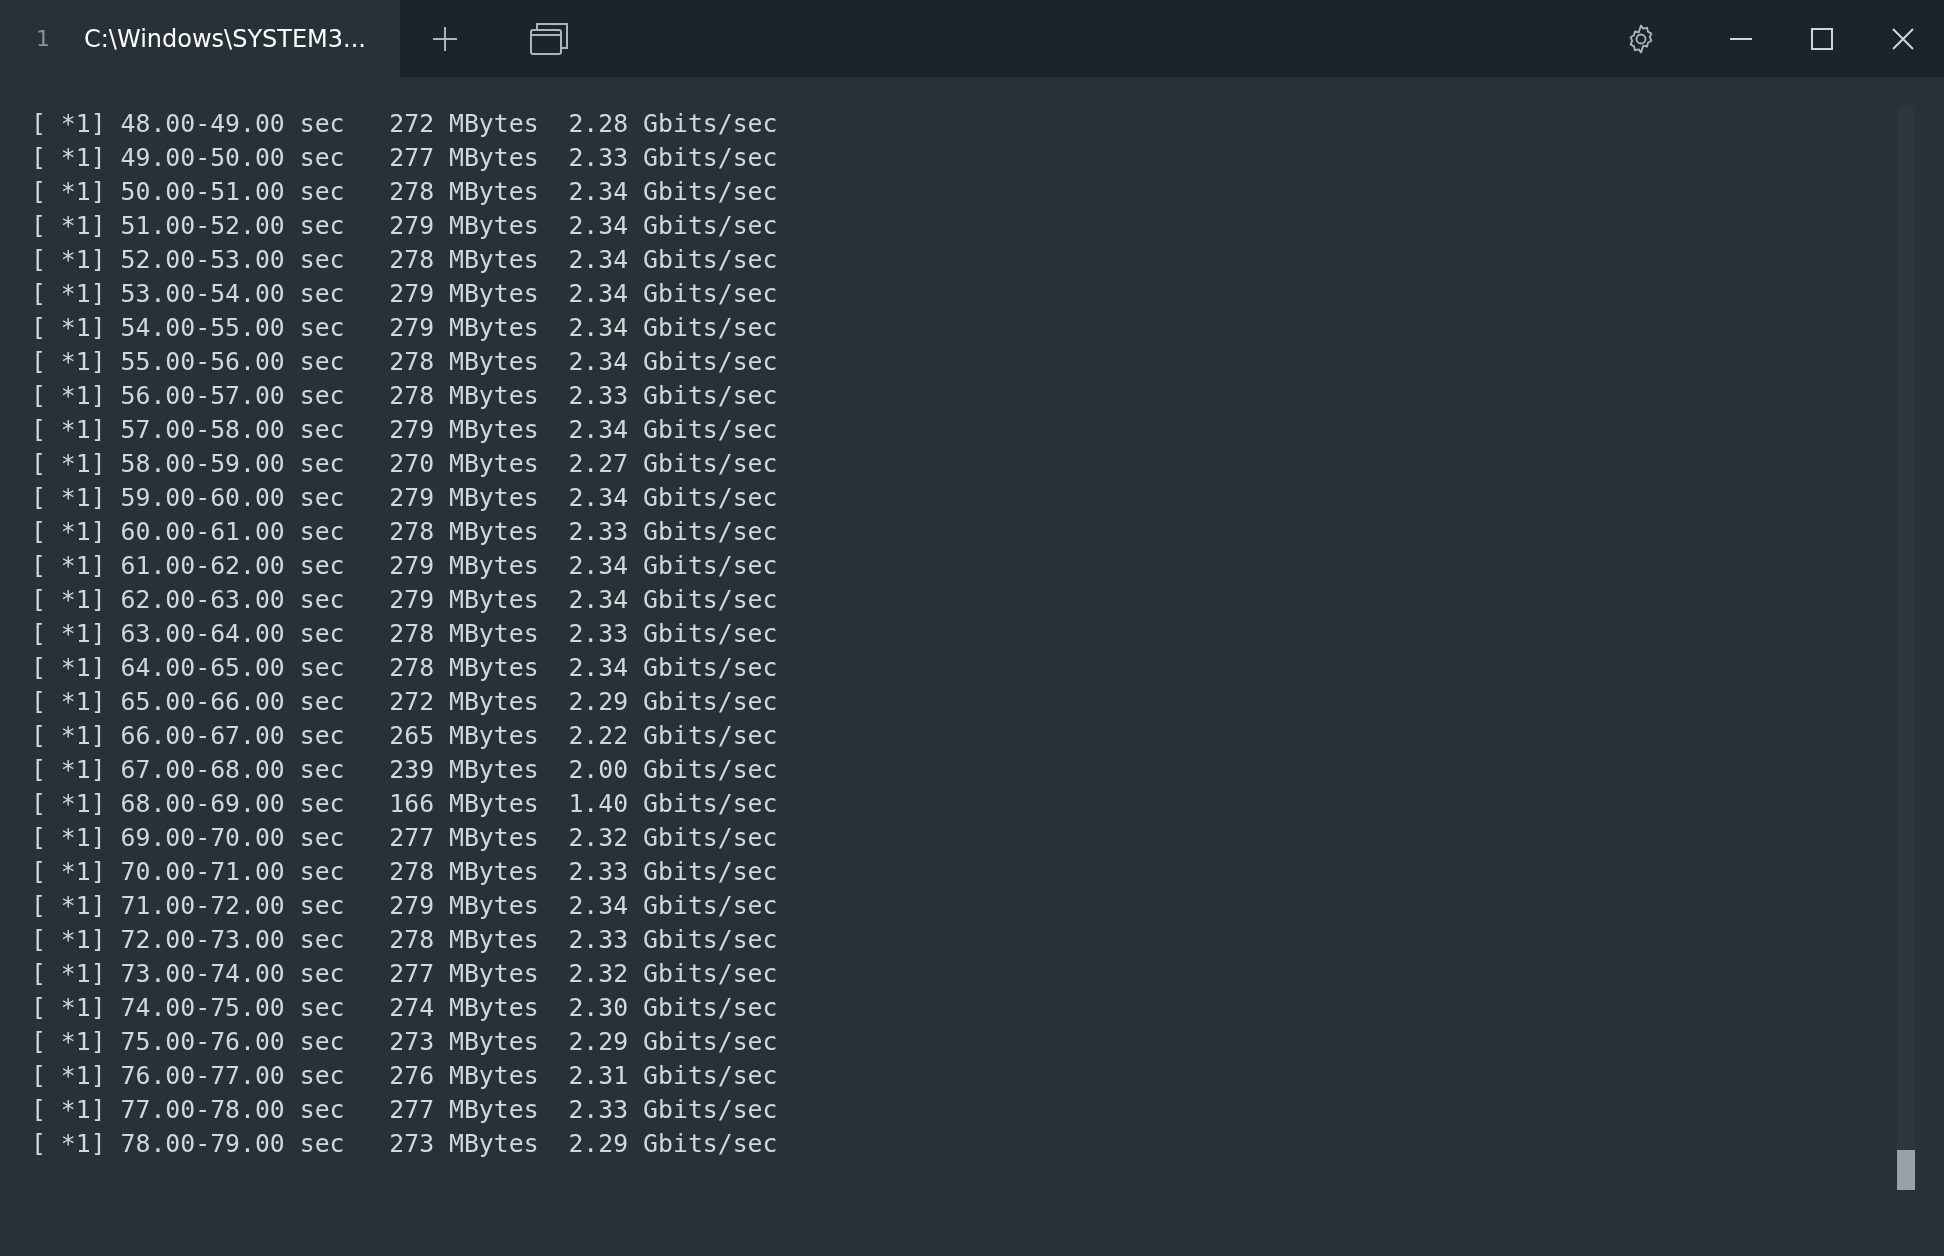  Describe the element at coordinates (405, 566) in the screenshot. I see `terminal-output-line: [ *1] 61.00-62.00 sec 279 MBytes 2.34 Gbits/sec` at that location.